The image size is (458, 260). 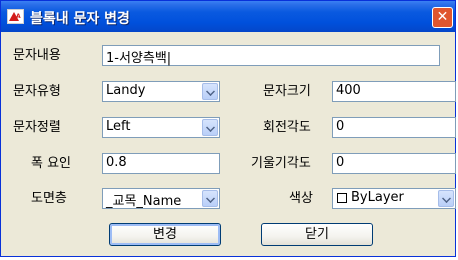 I want to click on close-icon: ✕, so click(x=442, y=17).